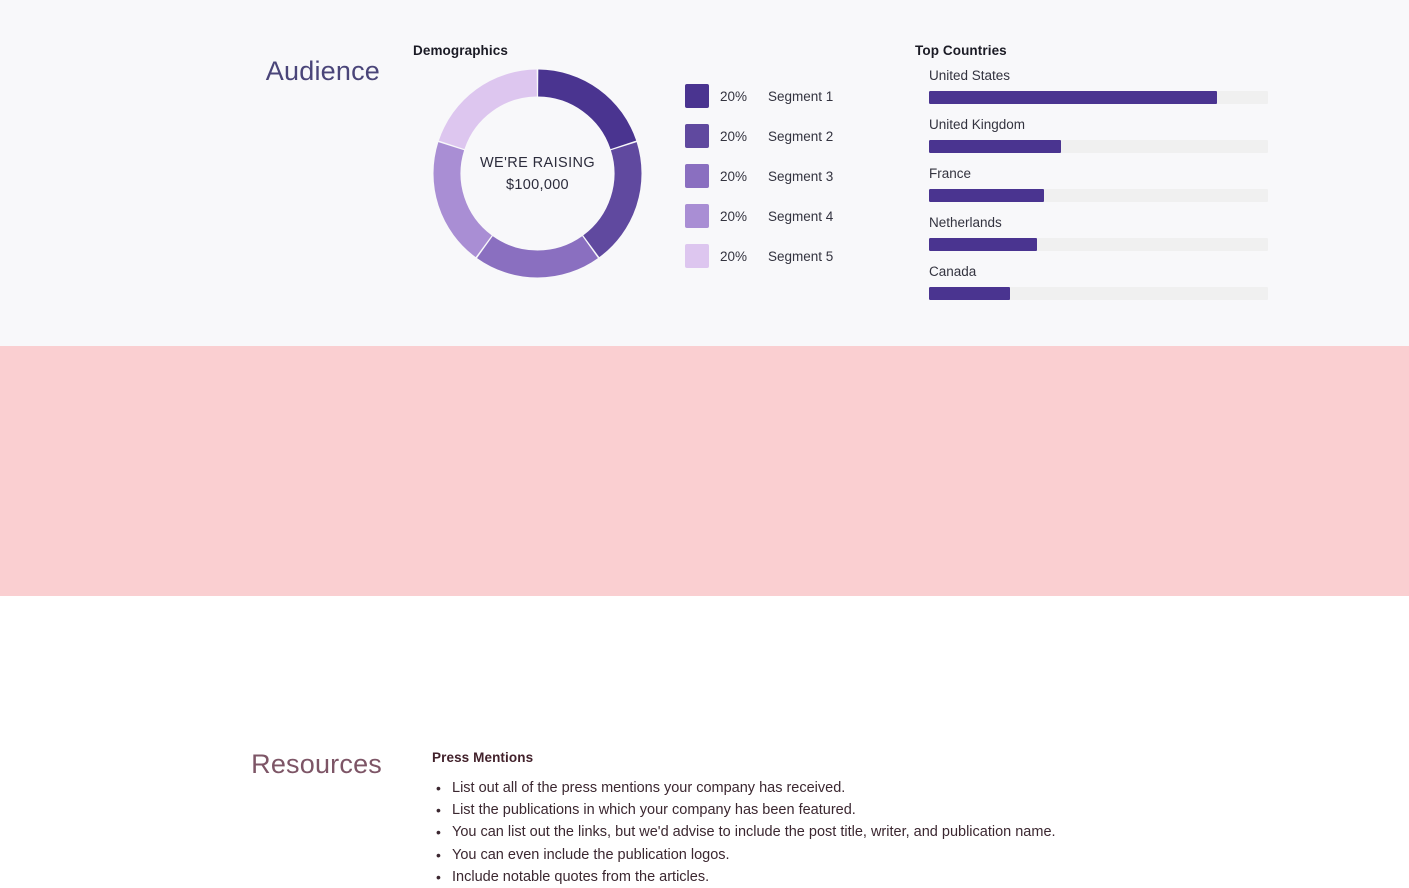 This screenshot has width=1409, height=888. I want to click on country-bar-row: Netherlands, so click(1098, 233).